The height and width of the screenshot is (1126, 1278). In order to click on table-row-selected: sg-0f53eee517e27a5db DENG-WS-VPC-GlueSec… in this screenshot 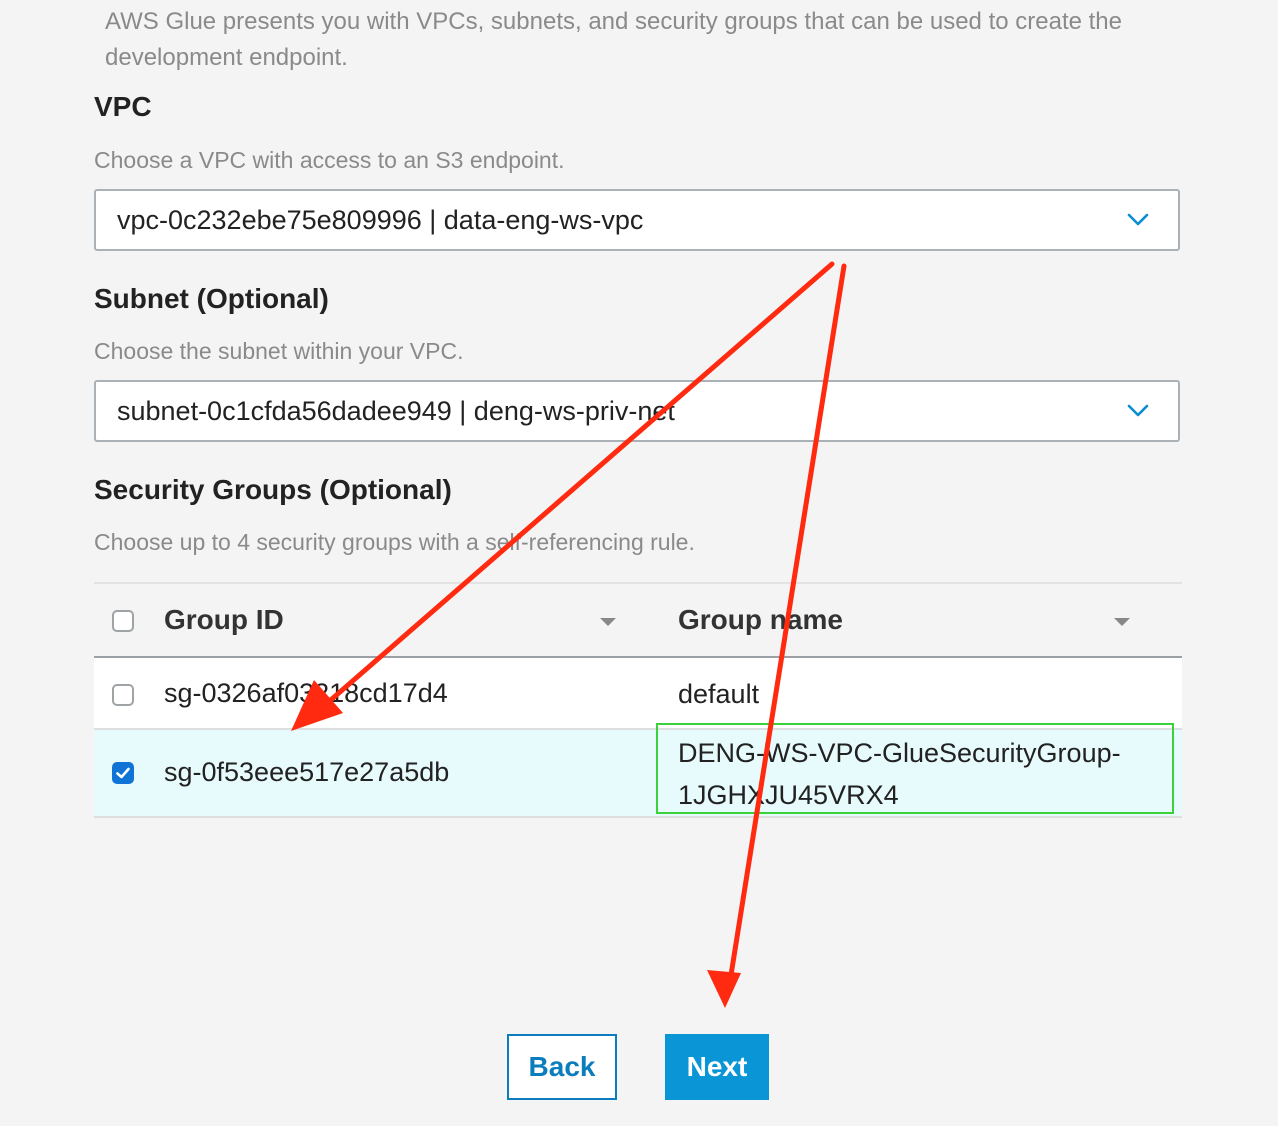, I will do `click(638, 774)`.